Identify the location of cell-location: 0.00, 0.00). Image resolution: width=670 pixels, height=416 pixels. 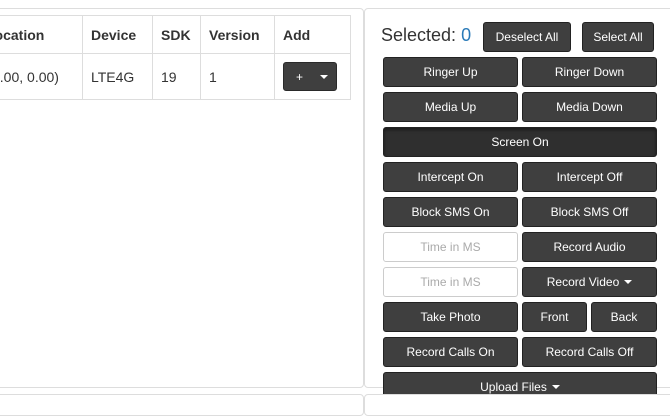
(41, 76).